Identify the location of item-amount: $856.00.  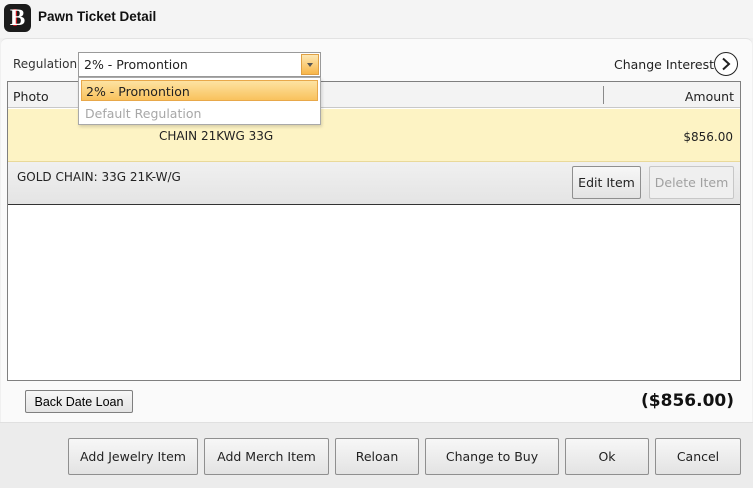
(708, 137).